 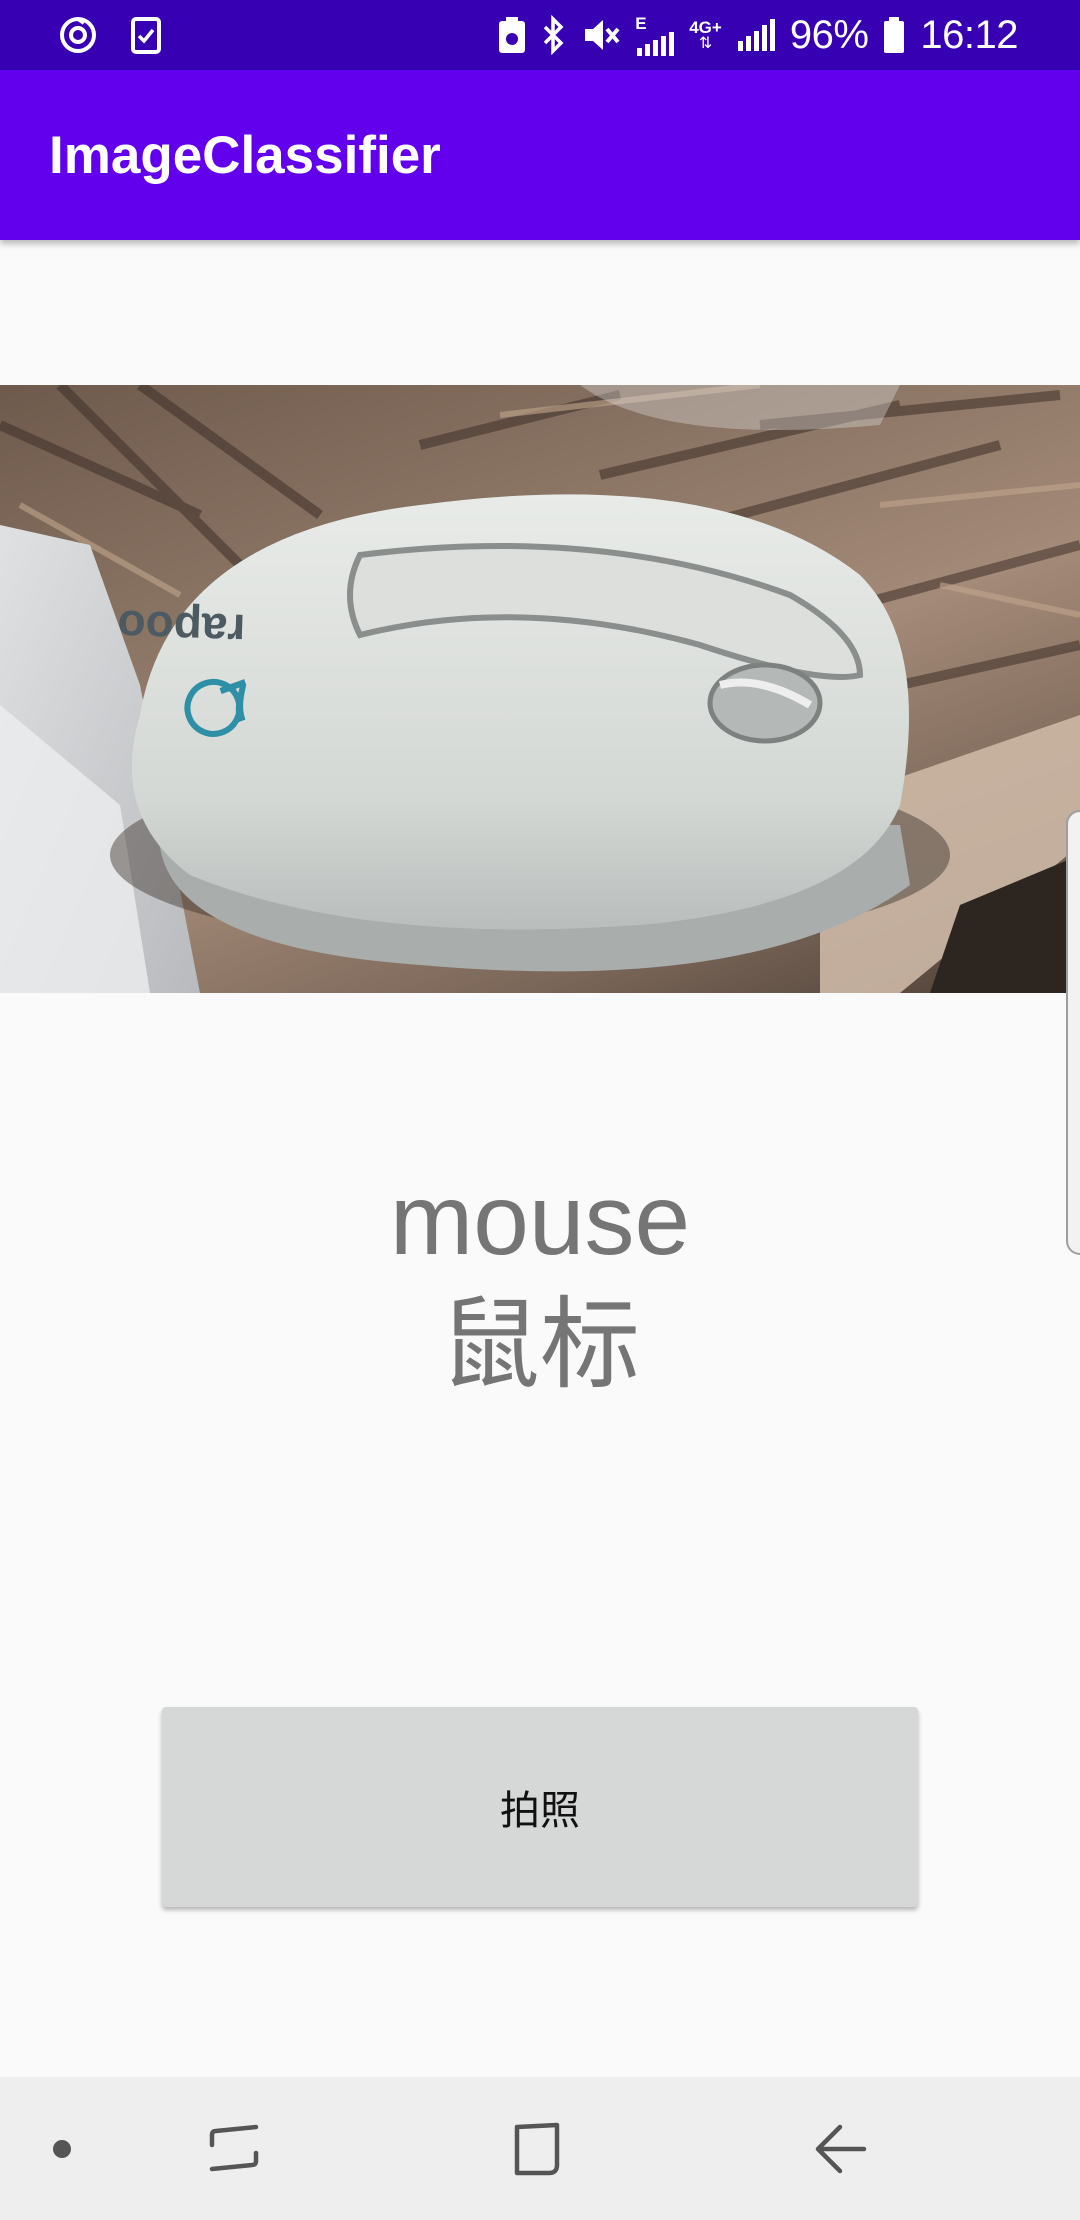 I want to click on battery-percent: 96%, so click(x=829, y=34).